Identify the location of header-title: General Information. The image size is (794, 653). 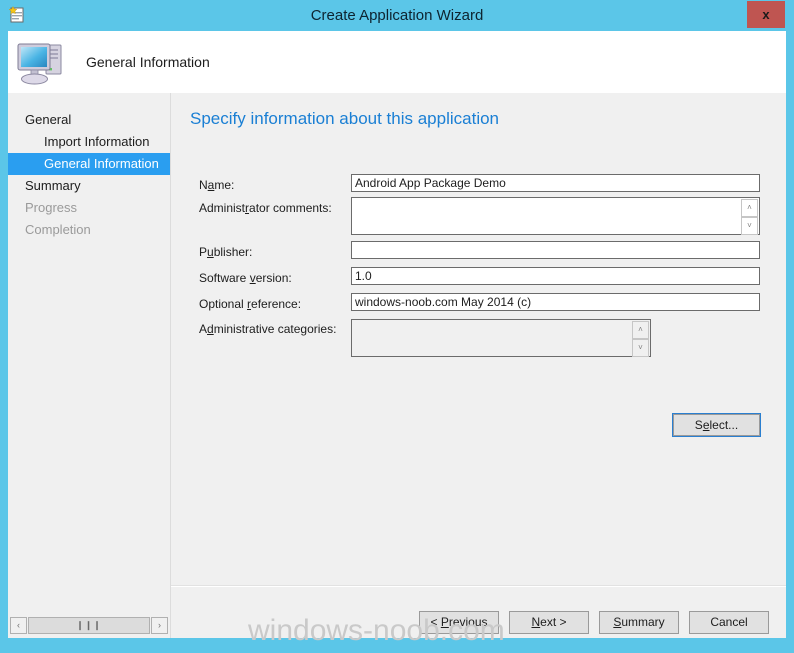
(148, 62).